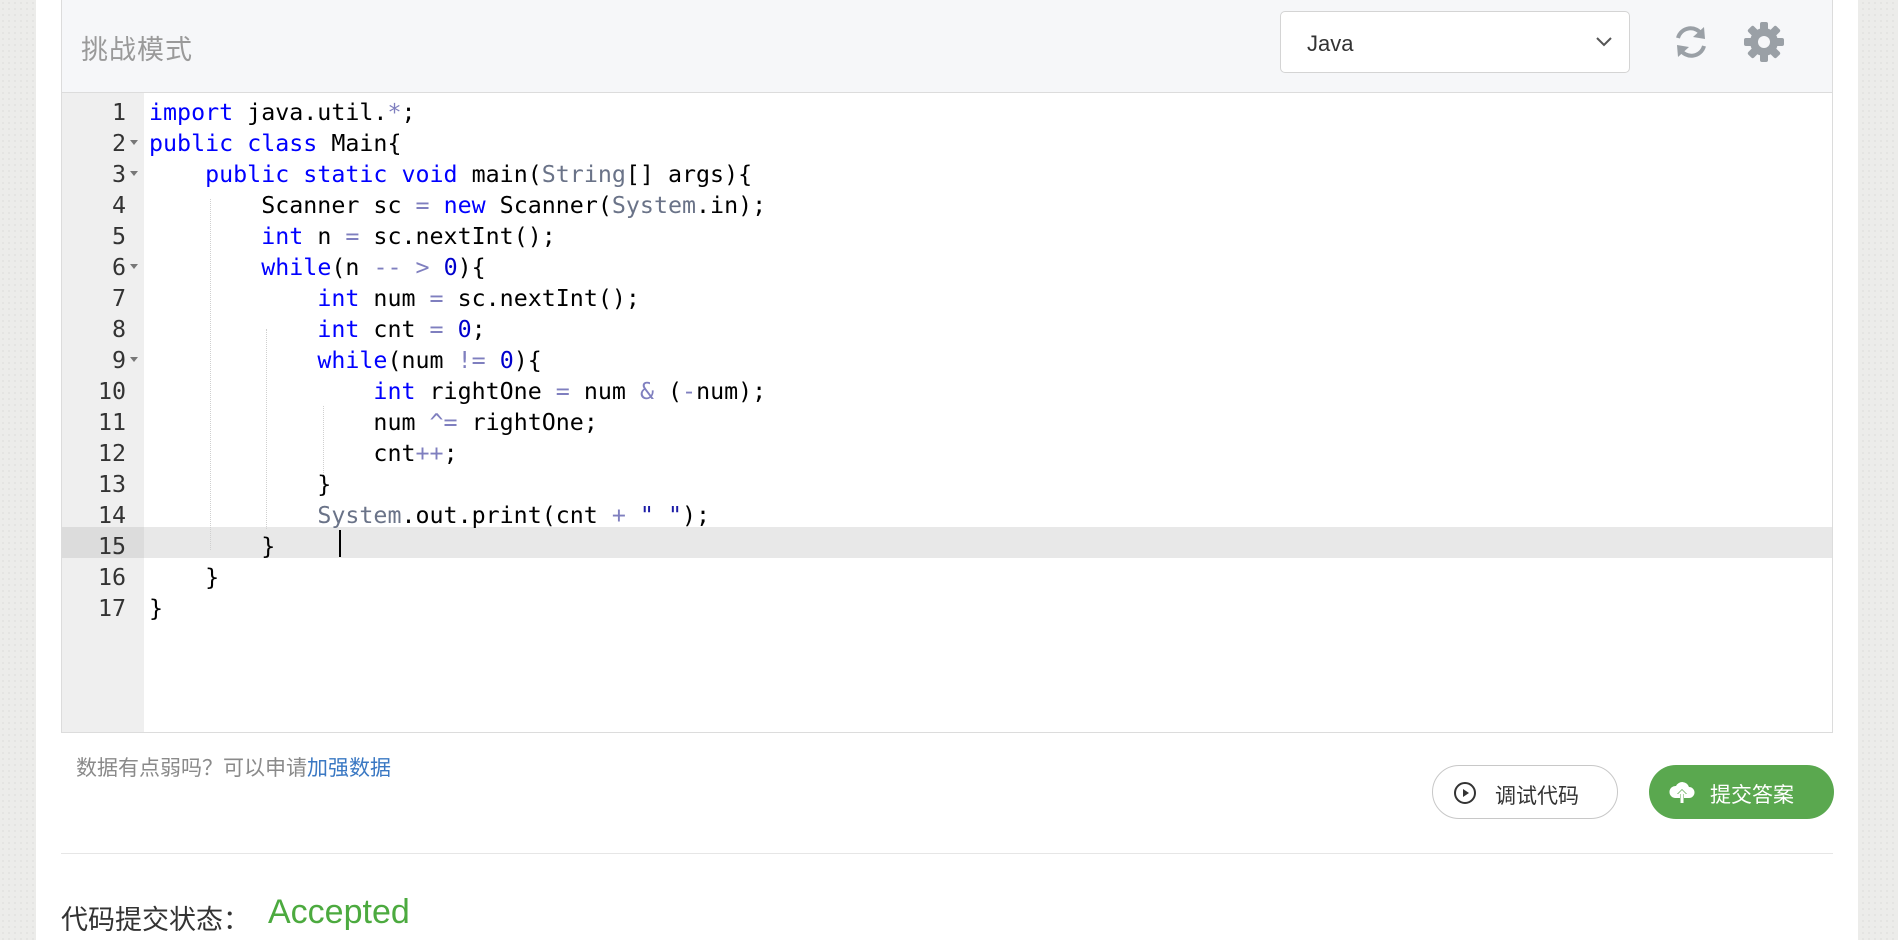 The height and width of the screenshot is (940, 1898). What do you see at coordinates (118, 360) in the screenshot?
I see `line-number: 9` at bounding box center [118, 360].